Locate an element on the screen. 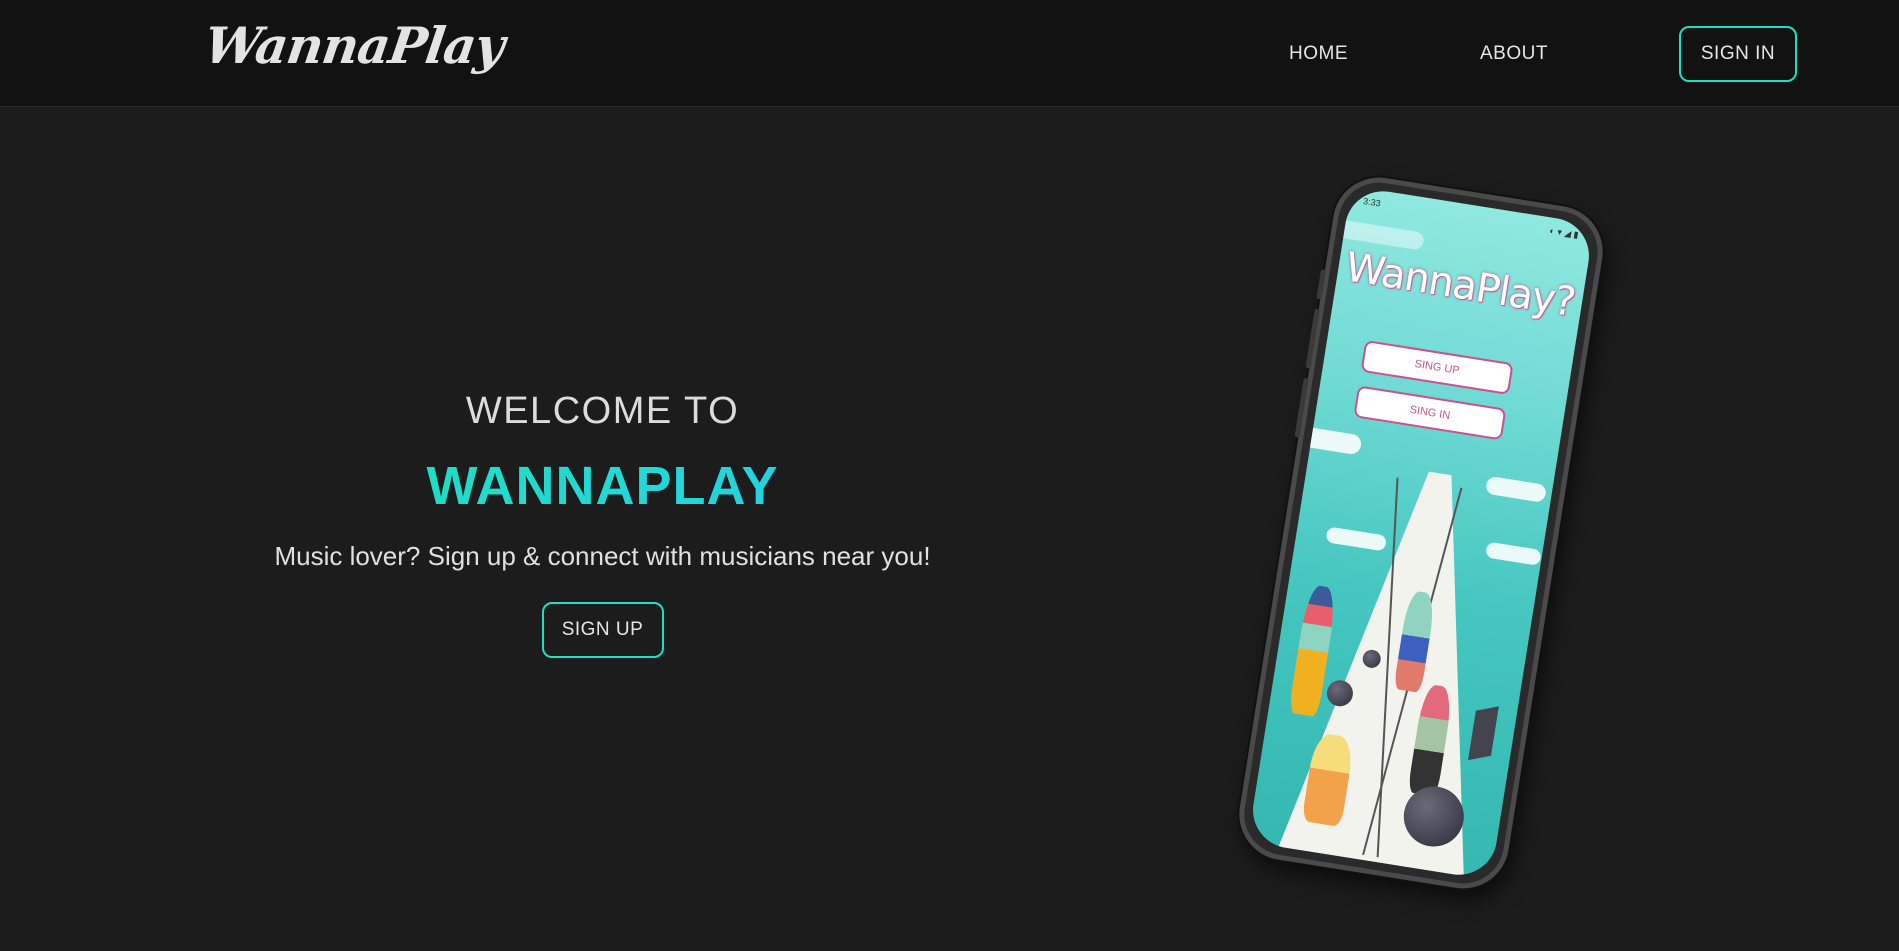  sign-up-button: SIGN UP is located at coordinates (602, 630).